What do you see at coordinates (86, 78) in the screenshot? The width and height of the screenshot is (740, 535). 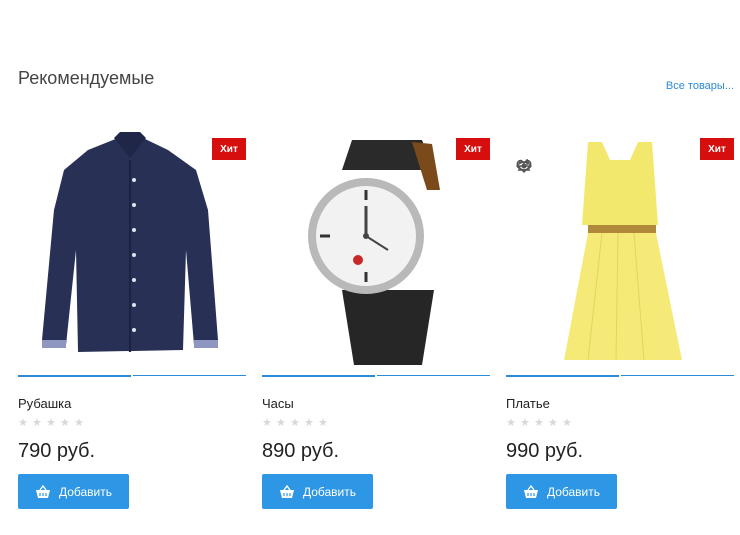 I see `section-title: Рекомендуемые` at bounding box center [86, 78].